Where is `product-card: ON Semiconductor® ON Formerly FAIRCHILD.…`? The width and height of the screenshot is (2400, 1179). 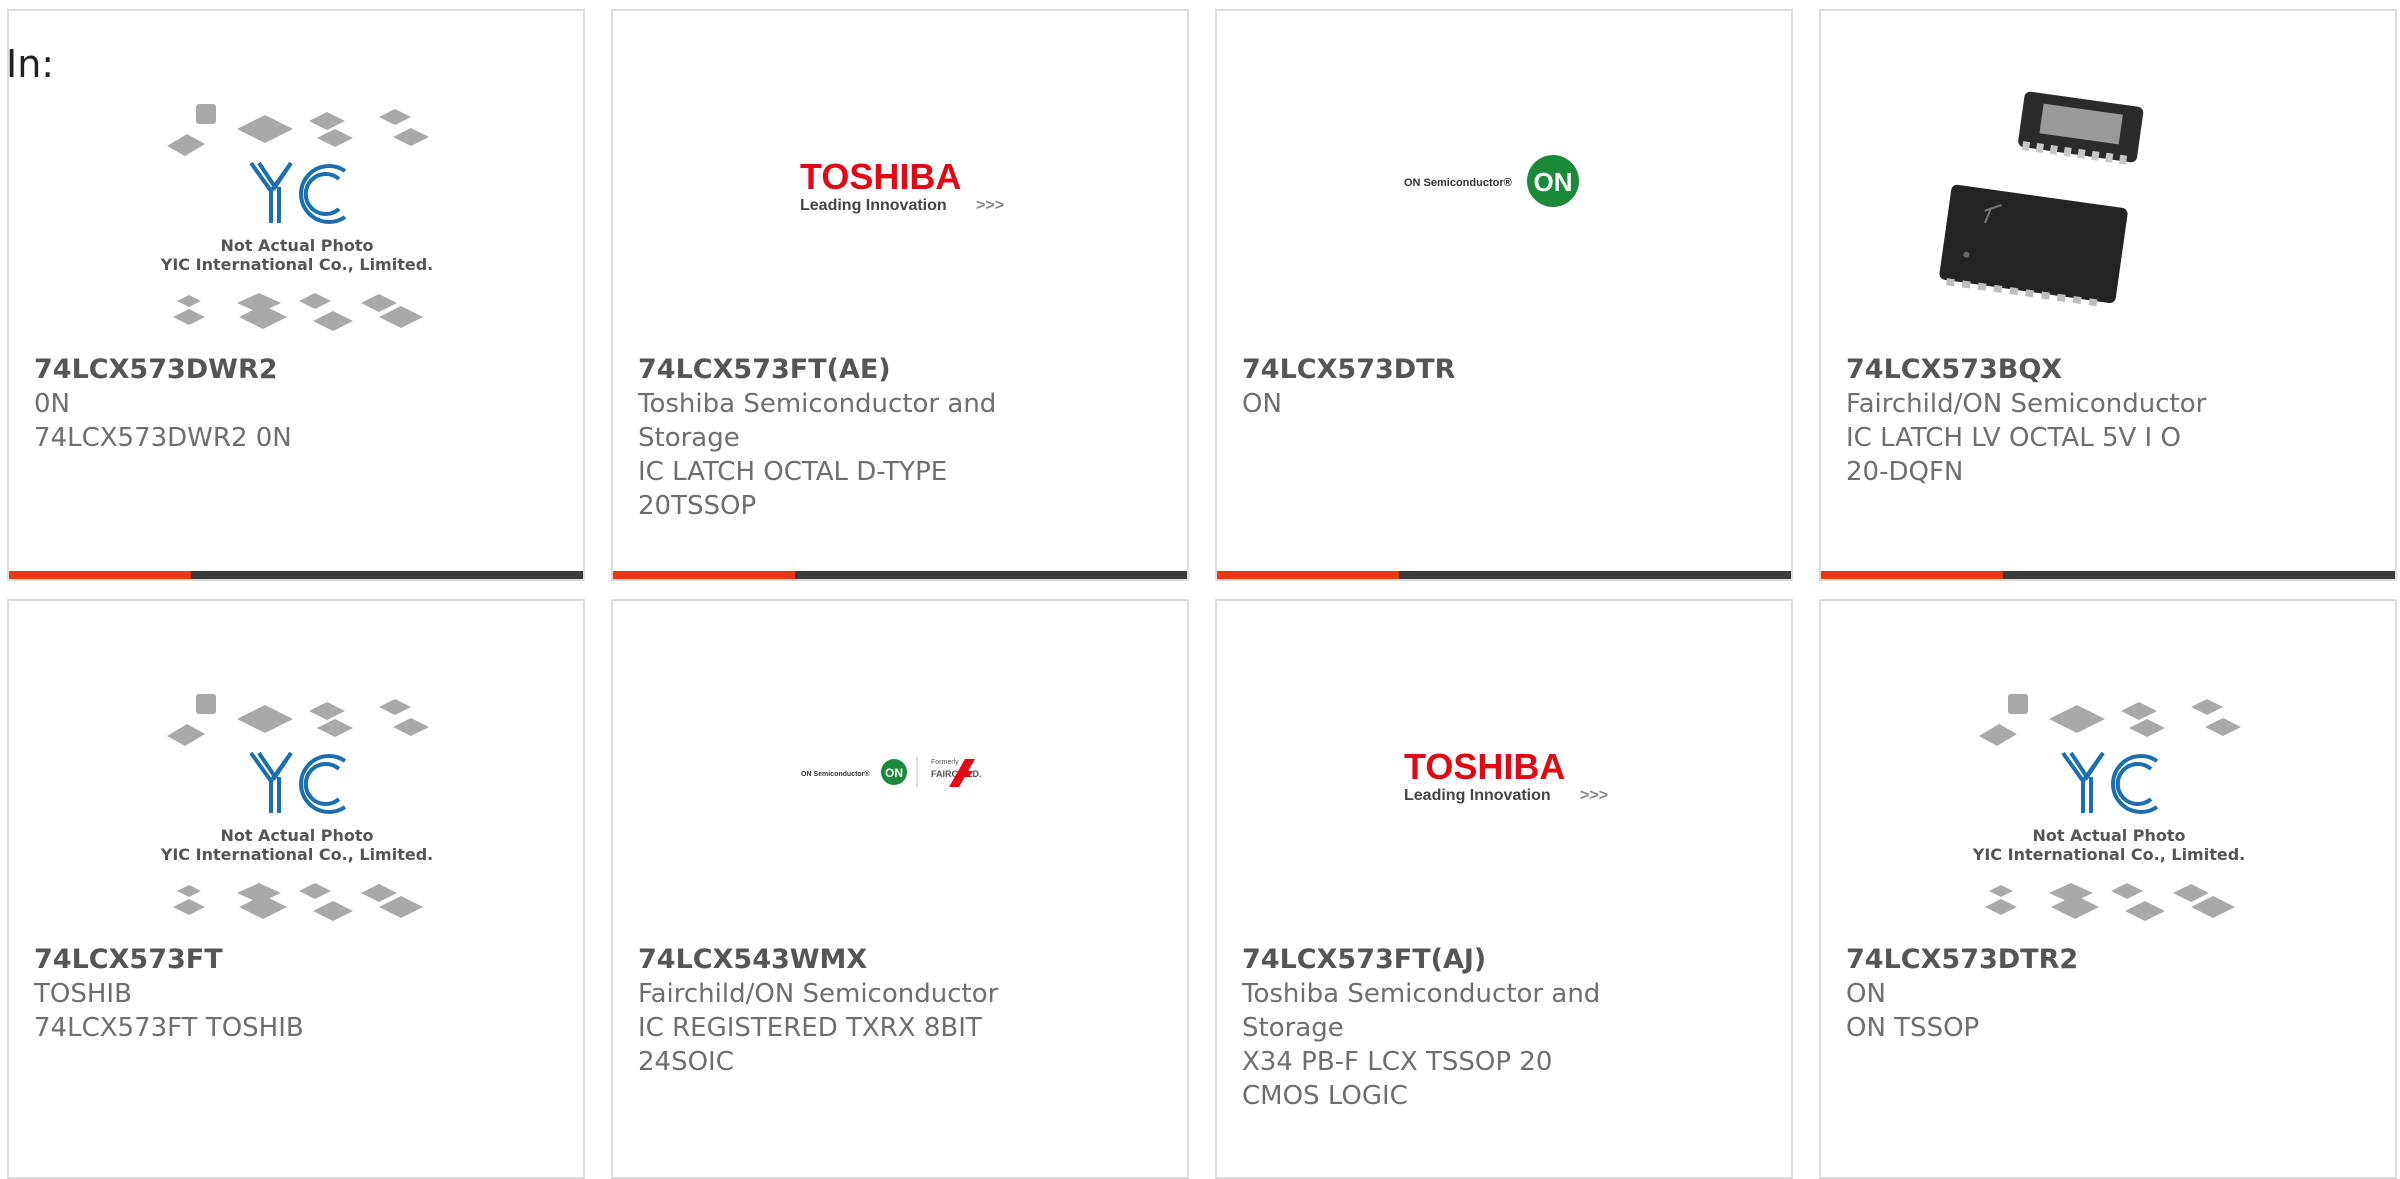 product-card: ON Semiconductor® ON Formerly FAIRCHILD.… is located at coordinates (900, 889).